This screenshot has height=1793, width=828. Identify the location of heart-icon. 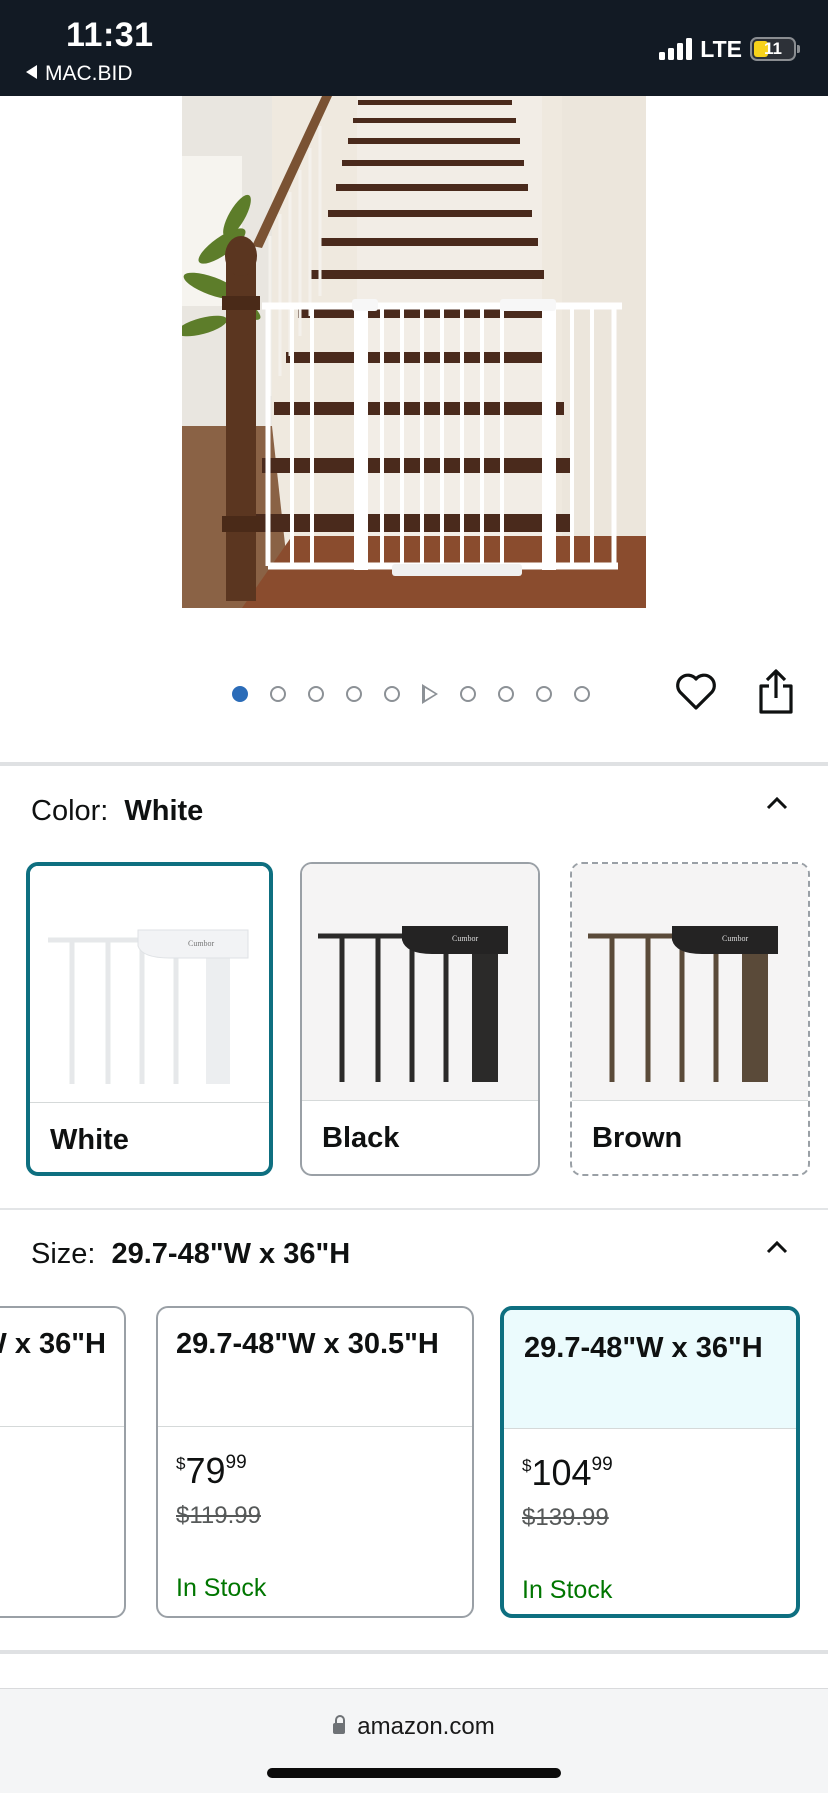
(696, 692).